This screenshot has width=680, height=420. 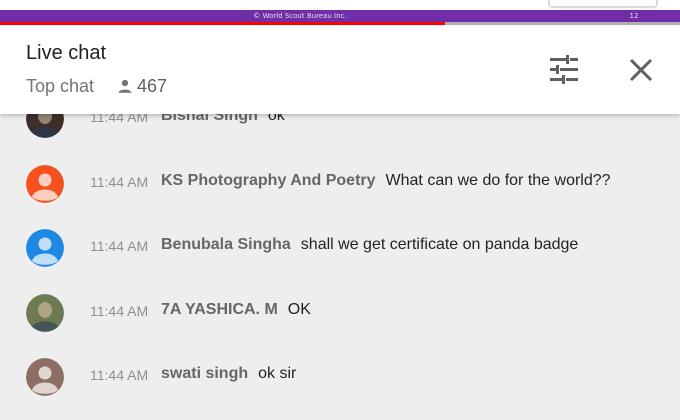 What do you see at coordinates (439, 244) in the screenshot?
I see `message-text: shall we get certificate on panda badge` at bounding box center [439, 244].